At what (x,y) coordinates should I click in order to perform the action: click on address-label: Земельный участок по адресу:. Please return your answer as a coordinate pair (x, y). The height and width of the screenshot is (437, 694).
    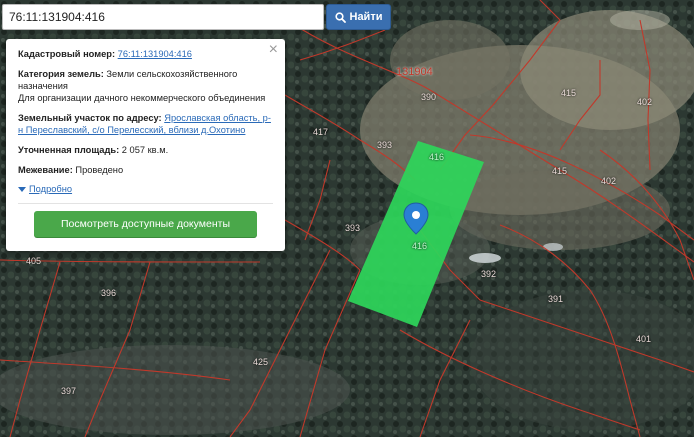
    Looking at the image, I should click on (90, 118).